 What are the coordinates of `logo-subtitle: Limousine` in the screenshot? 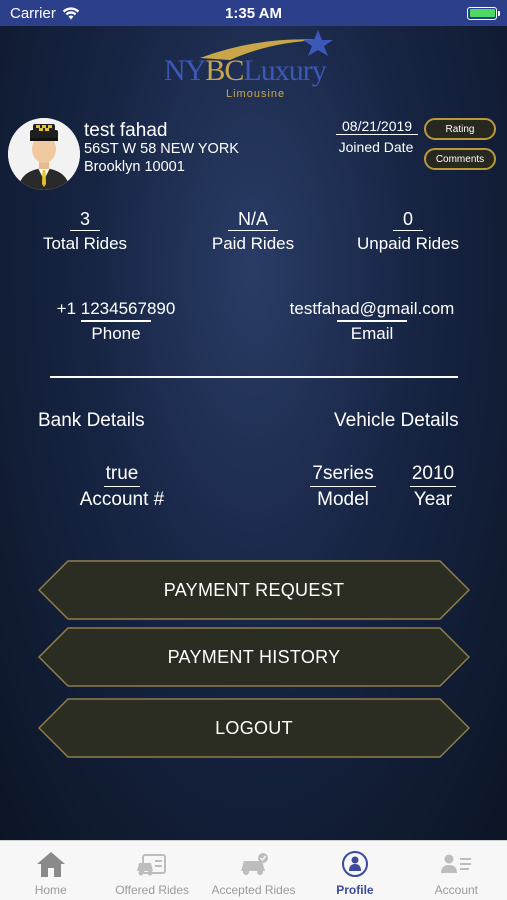 It's located at (256, 94).